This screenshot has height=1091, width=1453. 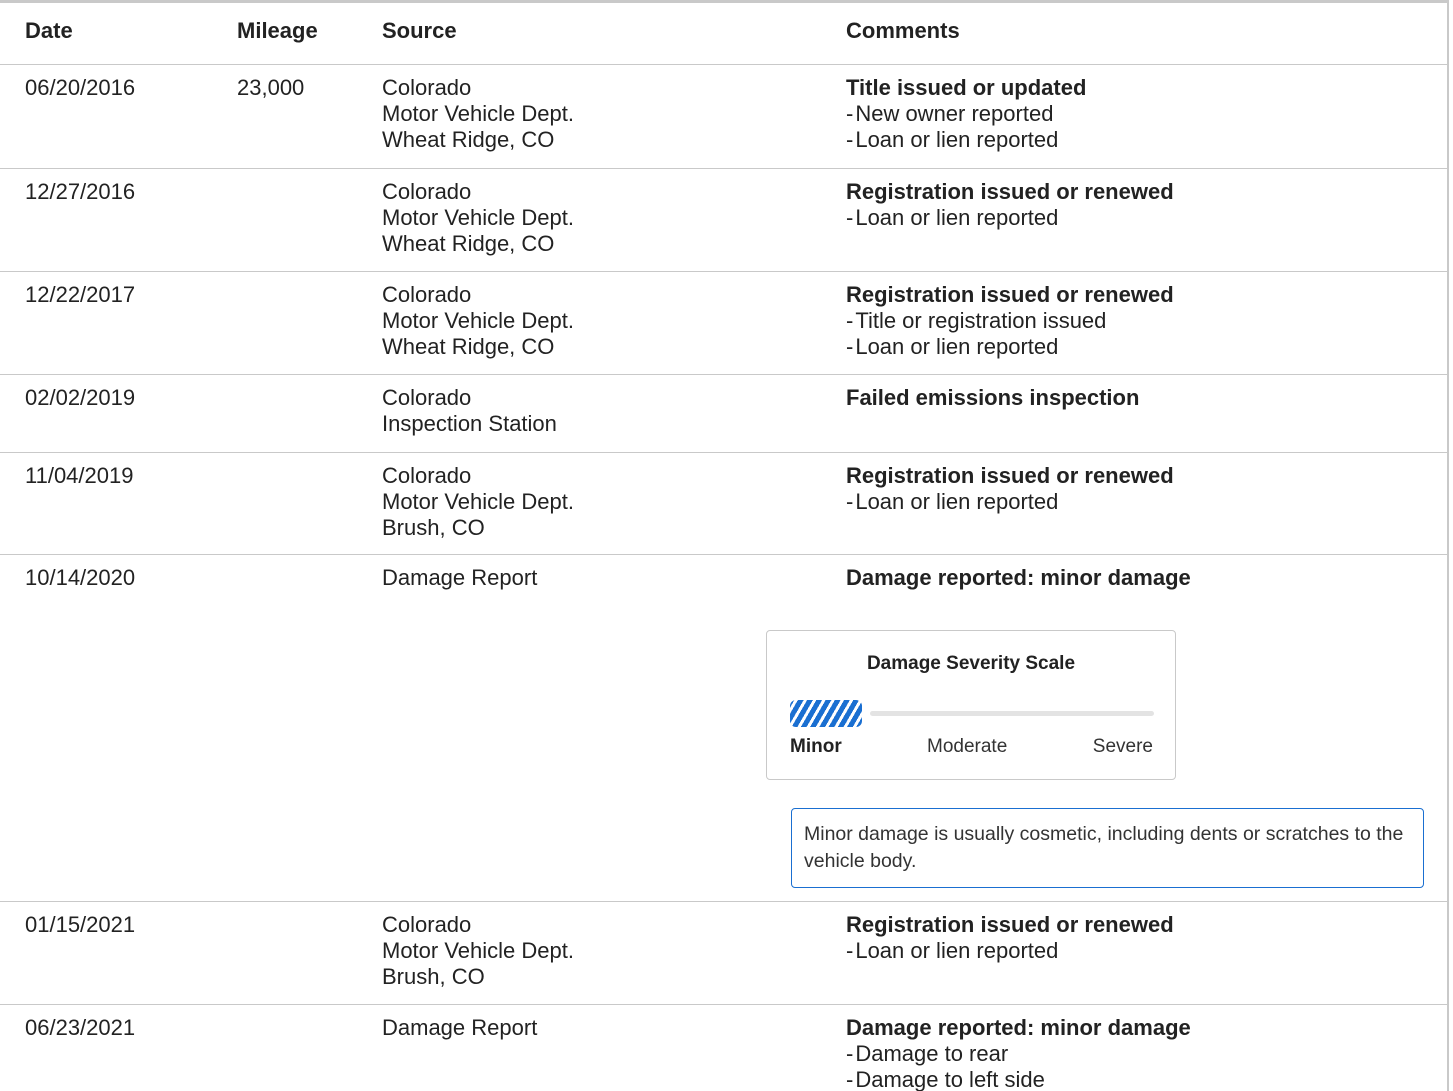 I want to click on severity-scale-title: Damage Severity Scale, so click(x=971, y=663).